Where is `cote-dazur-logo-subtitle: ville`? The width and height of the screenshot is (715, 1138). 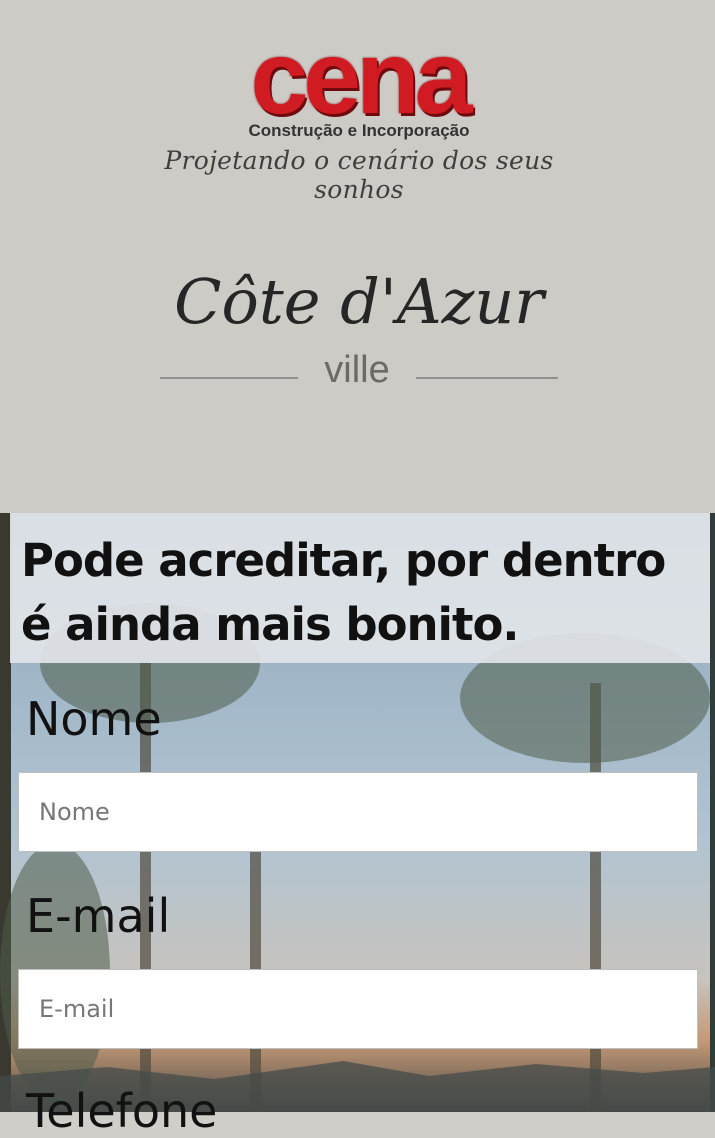 cote-dazur-logo-subtitle: ville is located at coordinates (357, 370).